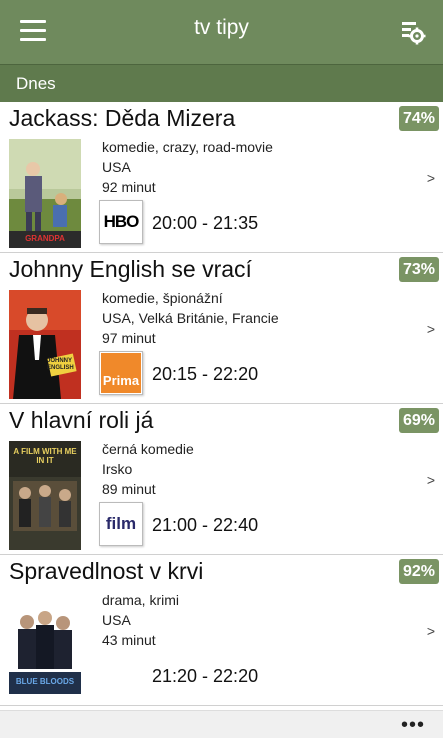 The width and height of the screenshot is (443, 738). What do you see at coordinates (413, 725) in the screenshot?
I see `more-options-icon: •••` at bounding box center [413, 725].